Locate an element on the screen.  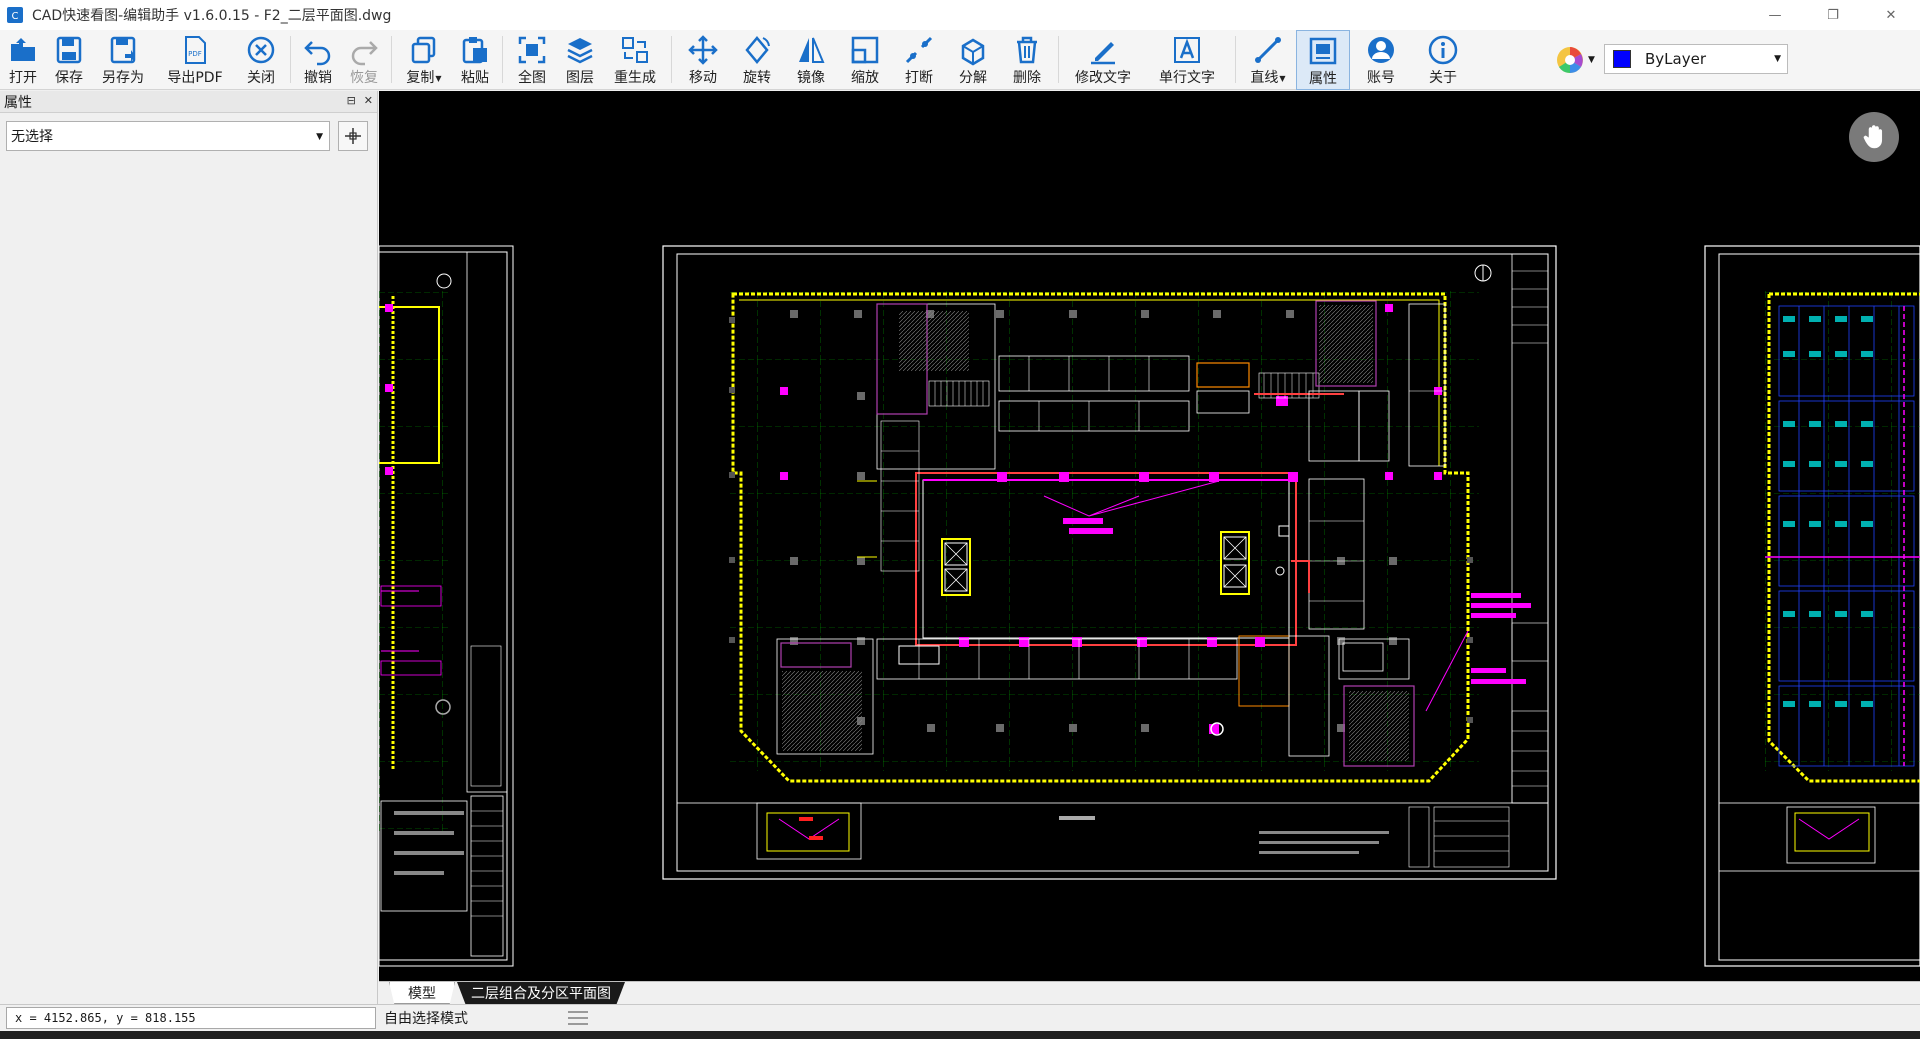
save-as-button: 另存为 is located at coordinates (123, 60).